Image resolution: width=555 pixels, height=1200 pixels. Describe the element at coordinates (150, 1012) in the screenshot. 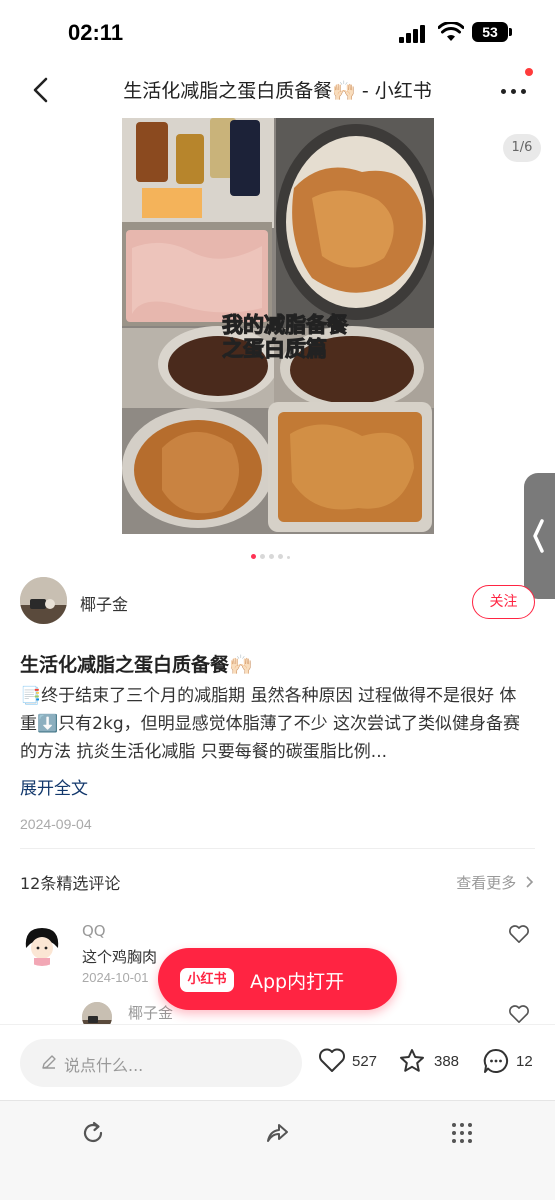

I see `reply-author-name: 椰子金` at that location.